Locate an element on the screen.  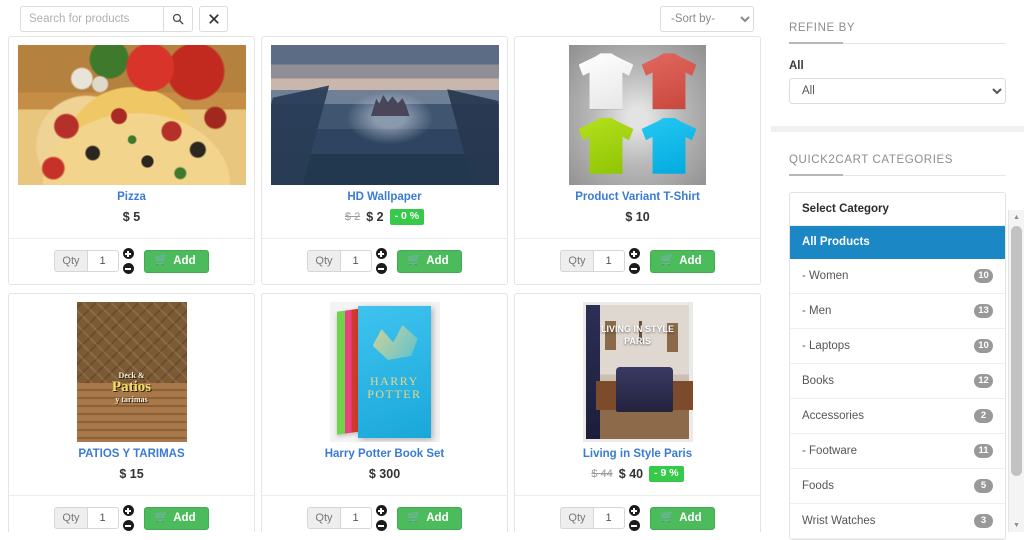
price-row: $ 10 is located at coordinates (637, 217).